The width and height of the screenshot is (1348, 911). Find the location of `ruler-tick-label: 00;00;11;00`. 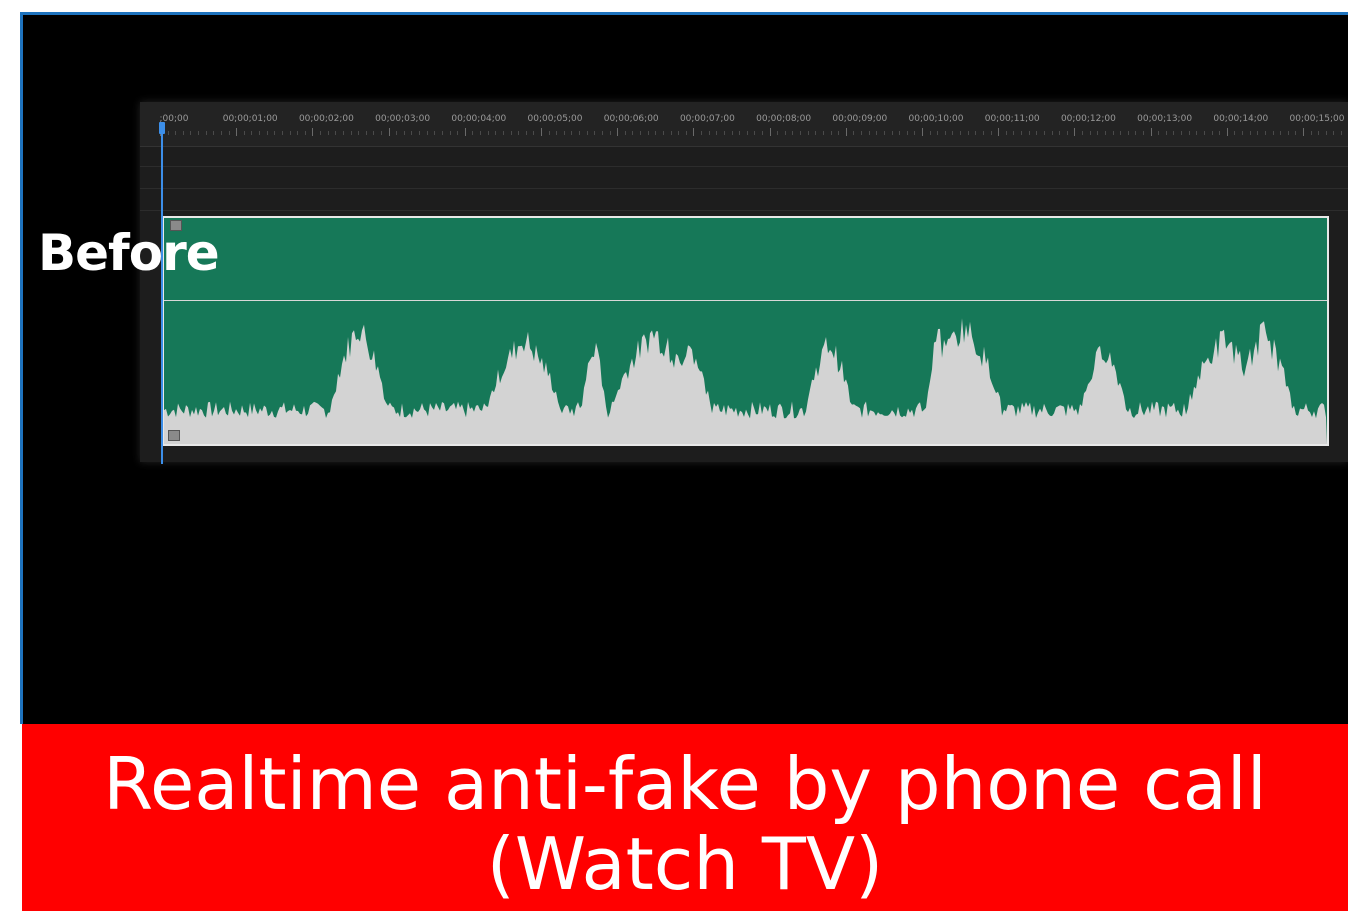

ruler-tick-label: 00;00;11;00 is located at coordinates (1012, 119).